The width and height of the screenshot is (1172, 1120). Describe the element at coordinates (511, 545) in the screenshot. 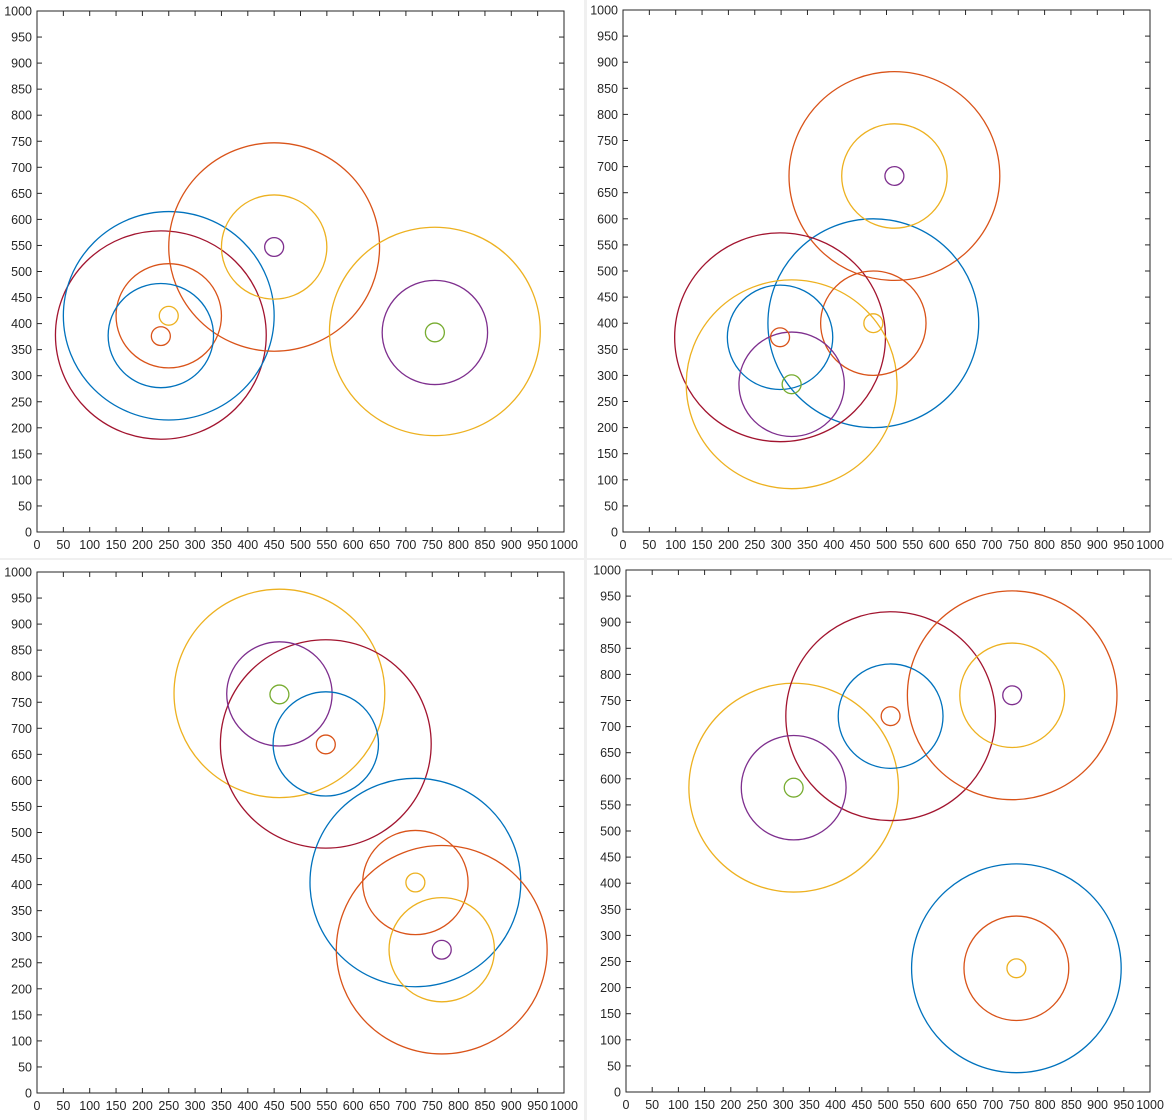

I see `x-tick-label: 900` at that location.